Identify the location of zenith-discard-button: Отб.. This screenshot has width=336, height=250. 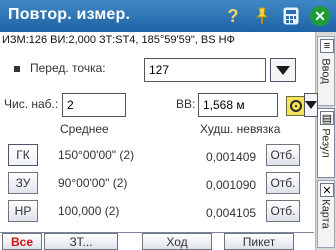
(283, 183).